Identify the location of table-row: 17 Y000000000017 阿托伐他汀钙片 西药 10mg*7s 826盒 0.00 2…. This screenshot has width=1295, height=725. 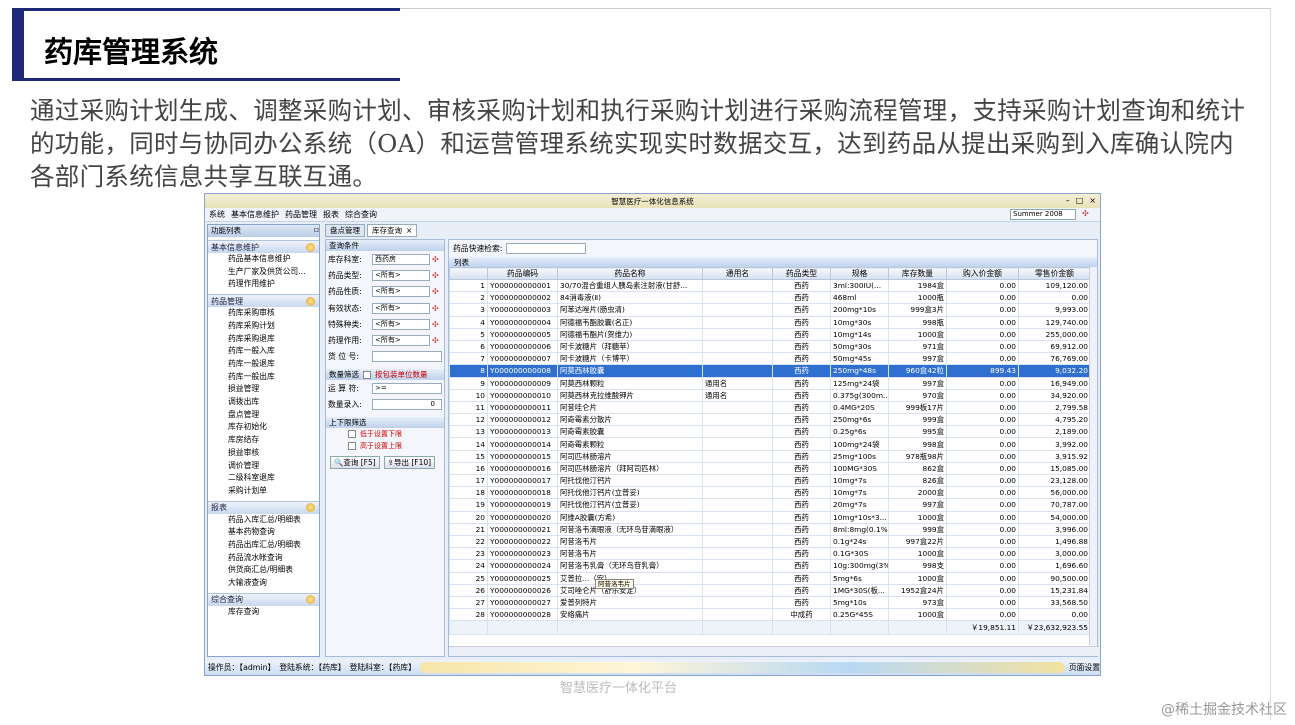
(770, 480).